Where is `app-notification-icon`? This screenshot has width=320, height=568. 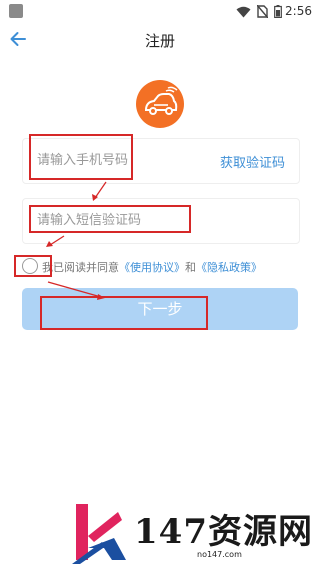
app-notification-icon is located at coordinates (16, 11).